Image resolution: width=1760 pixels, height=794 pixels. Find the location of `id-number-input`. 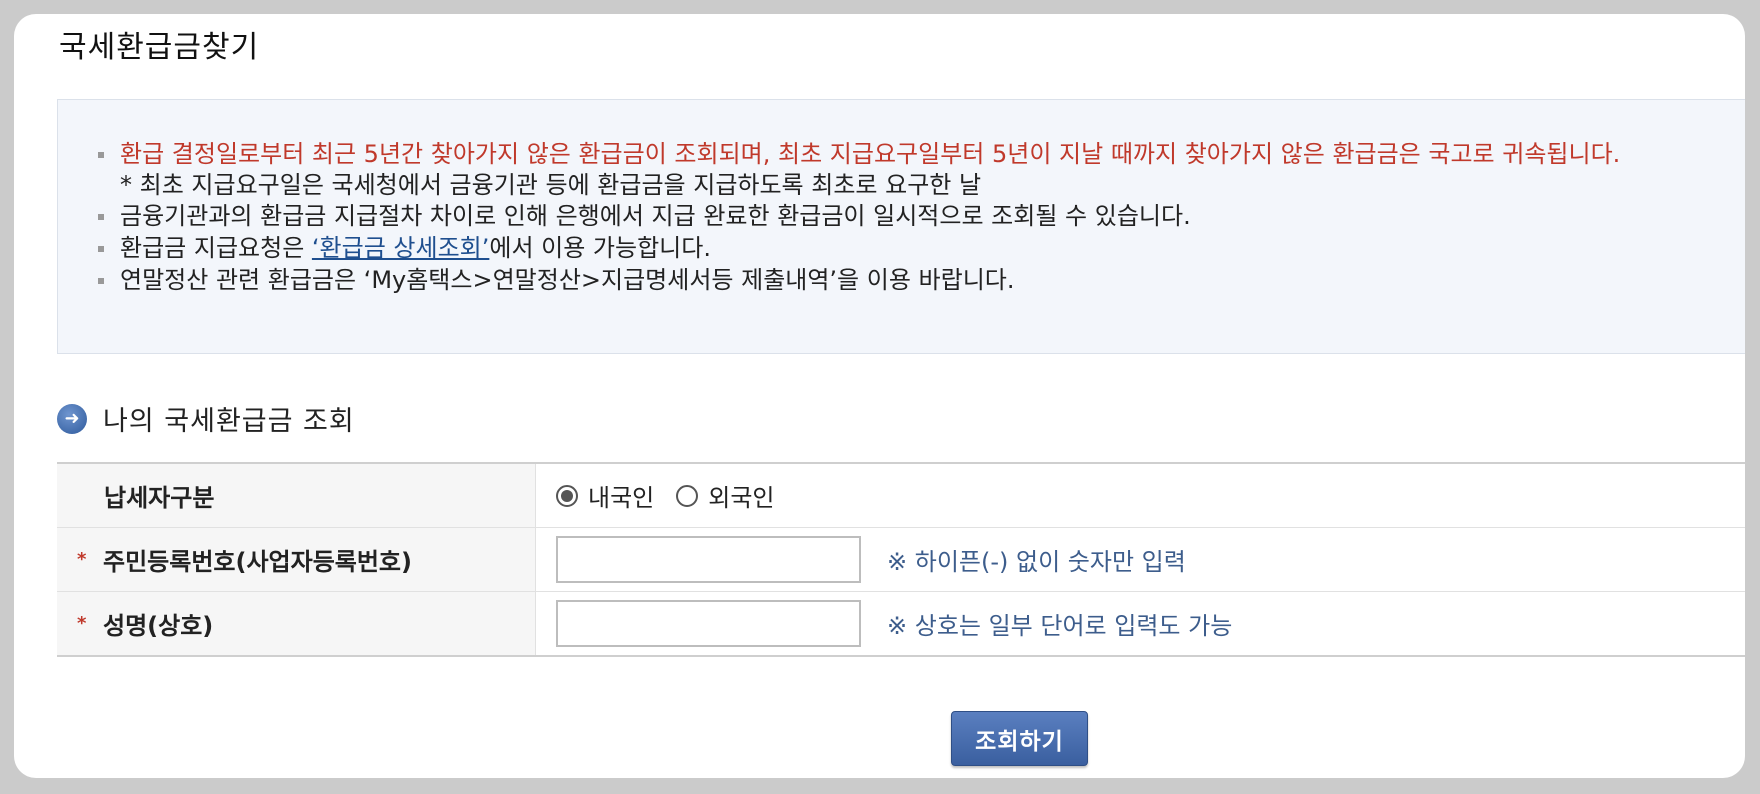

id-number-input is located at coordinates (708, 559).